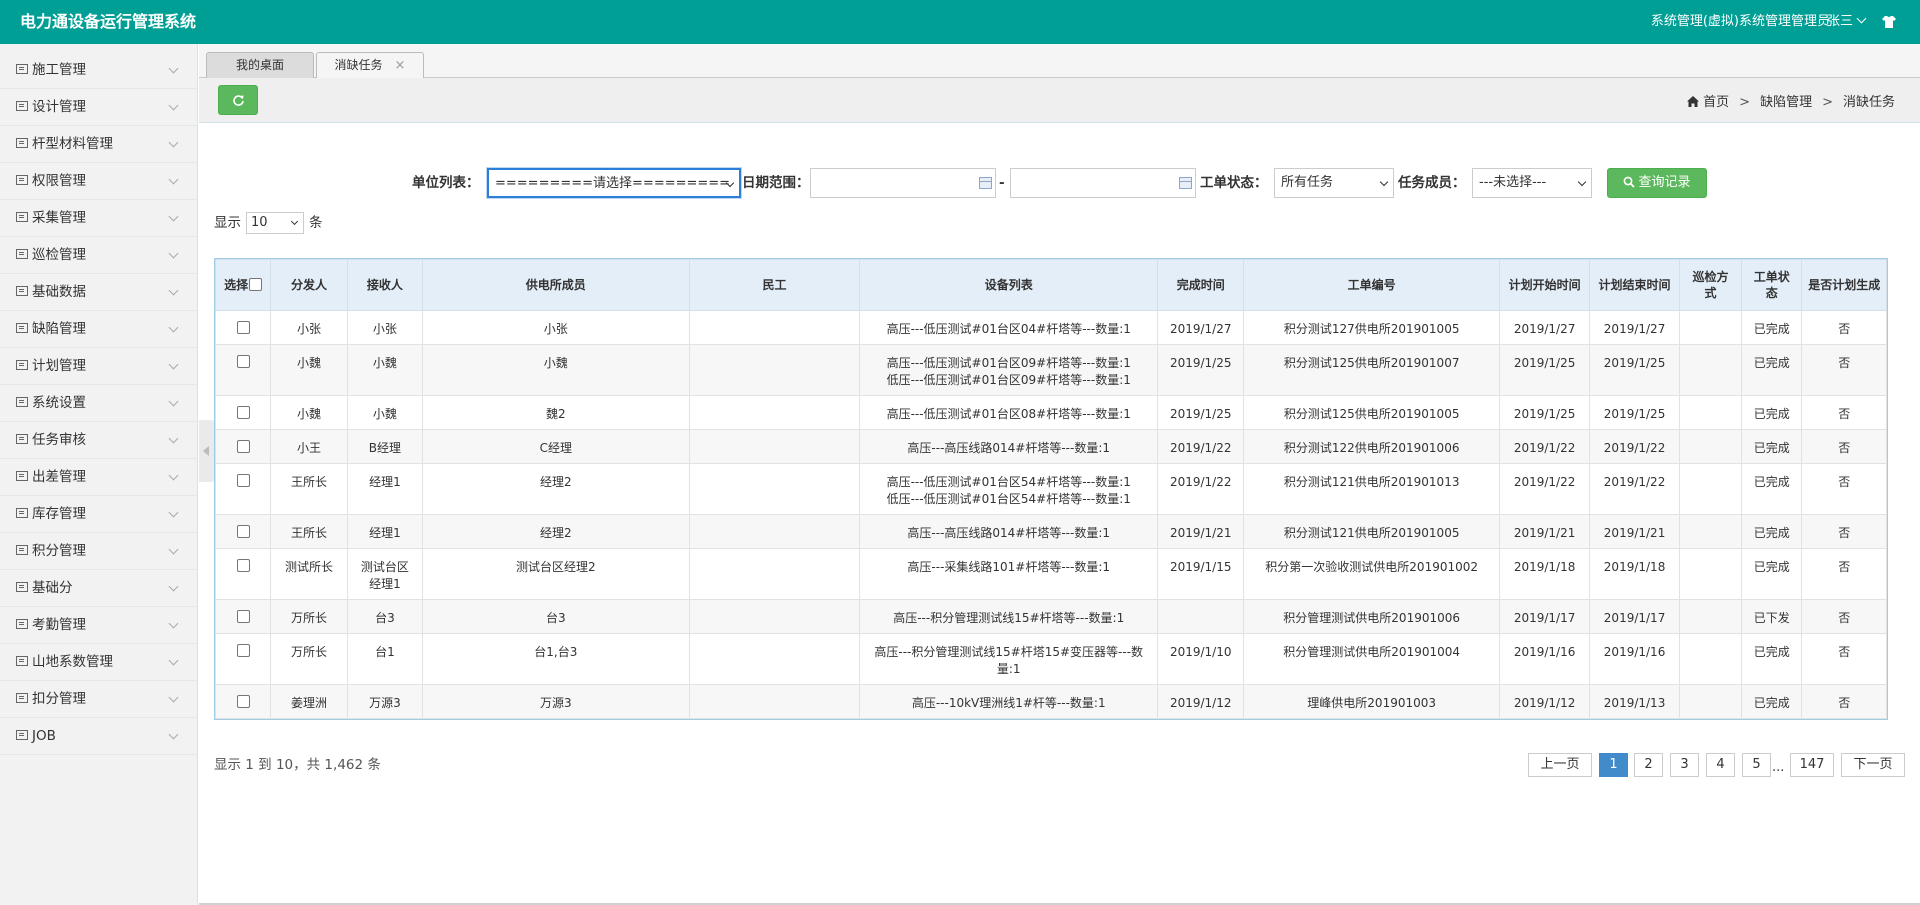 The image size is (1920, 905). I want to click on page-button: 3, so click(1684, 765).